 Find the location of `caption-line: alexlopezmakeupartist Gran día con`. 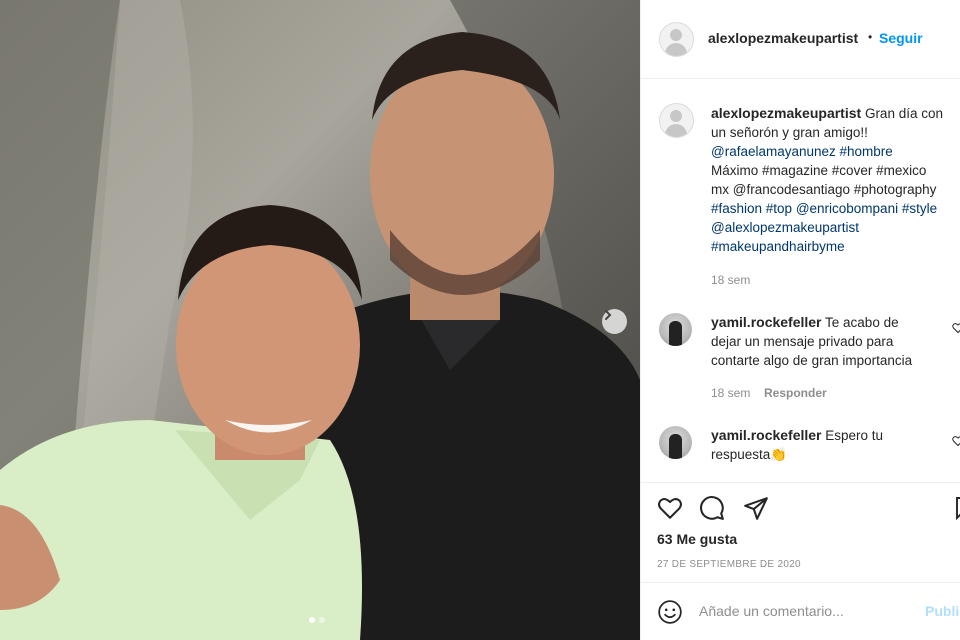

caption-line: alexlopezmakeupartist Gran día con is located at coordinates (835, 113).